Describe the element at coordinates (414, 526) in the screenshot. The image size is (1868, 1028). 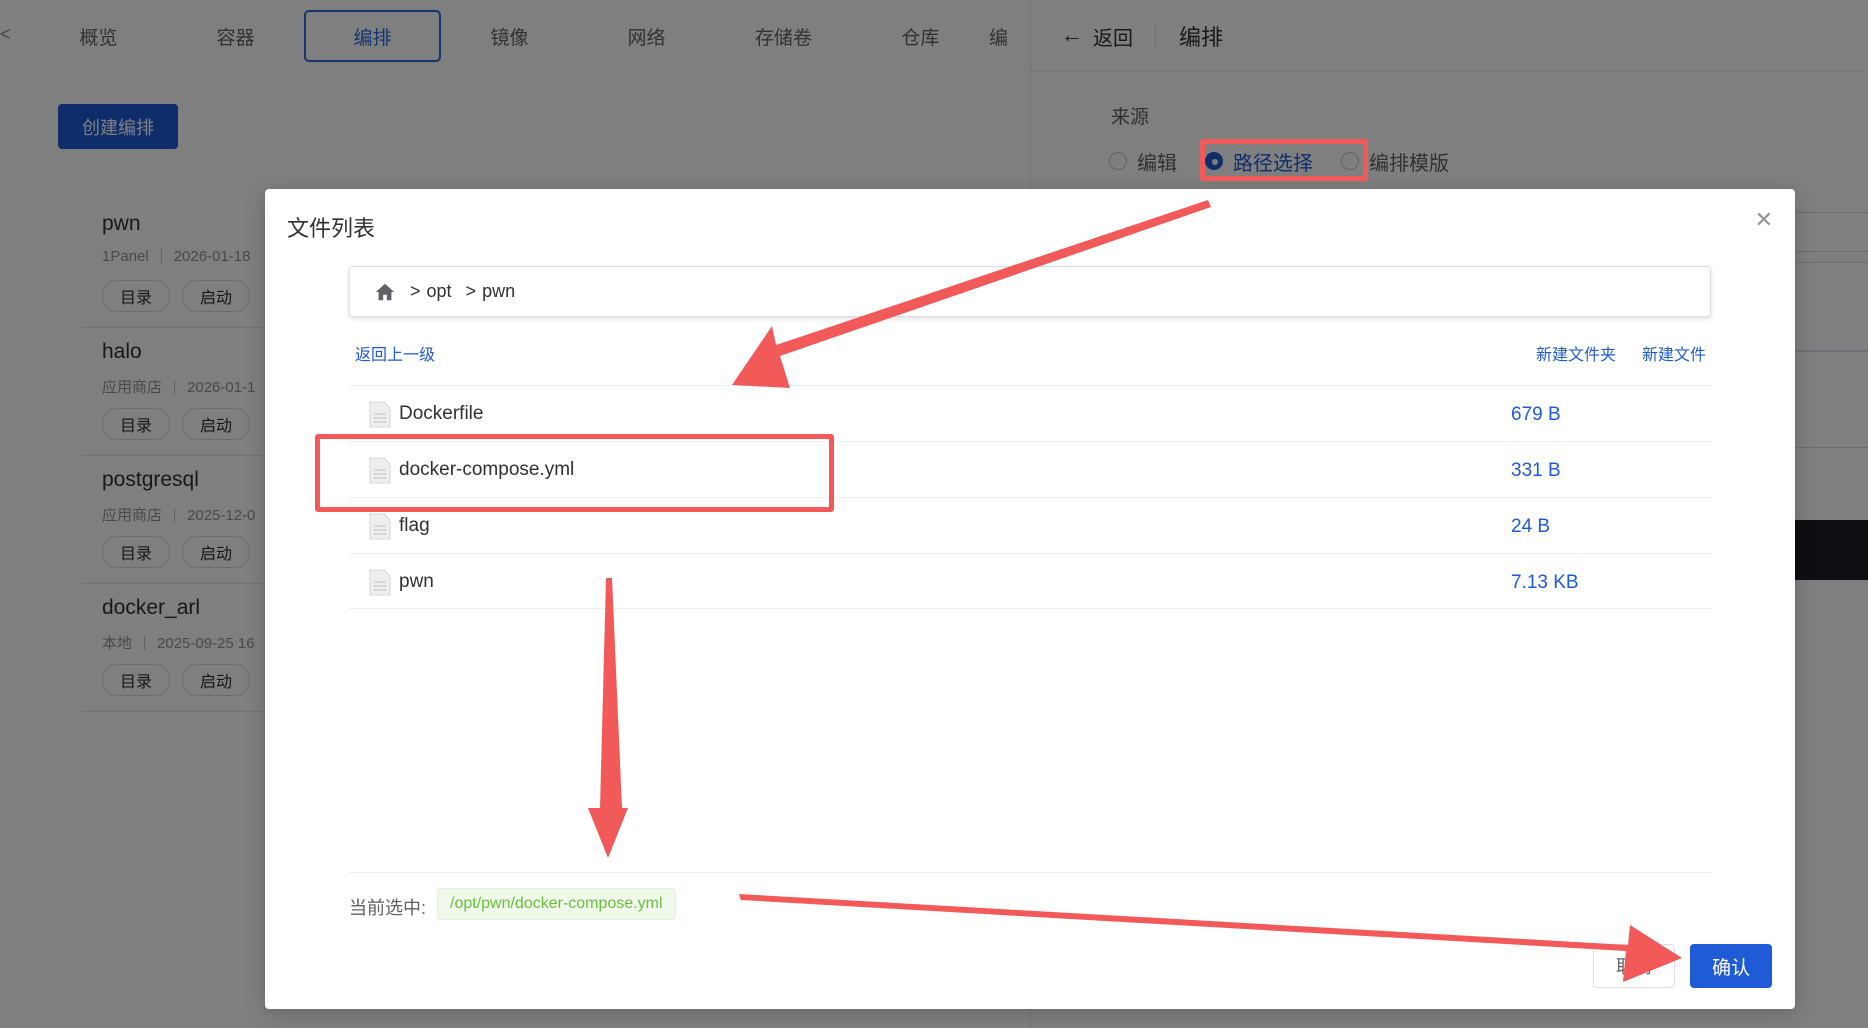
I see `file-name: flag` at that location.